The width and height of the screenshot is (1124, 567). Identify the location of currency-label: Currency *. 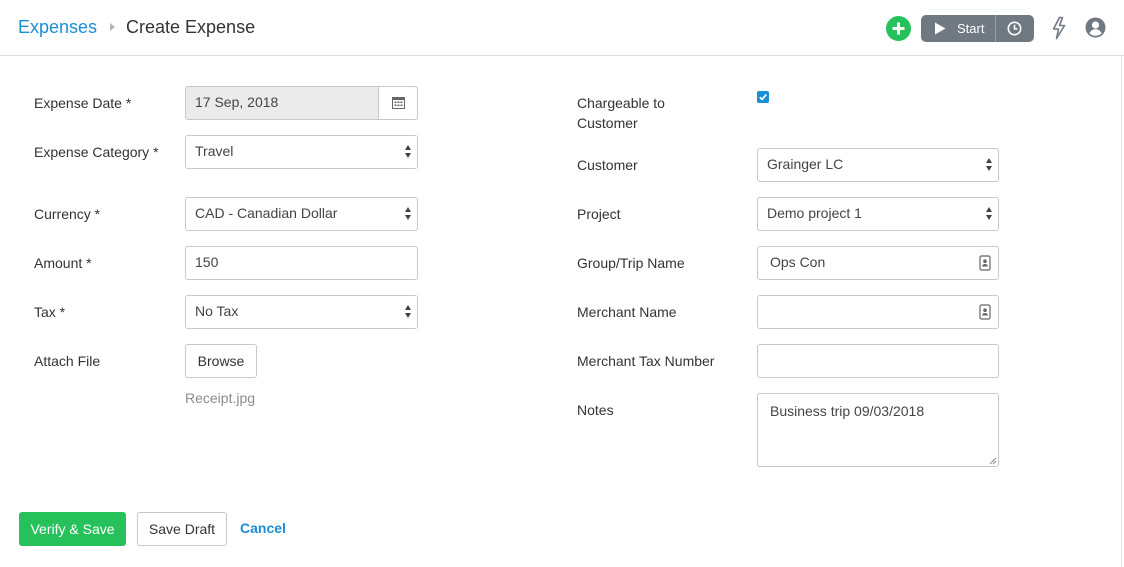
(67, 214).